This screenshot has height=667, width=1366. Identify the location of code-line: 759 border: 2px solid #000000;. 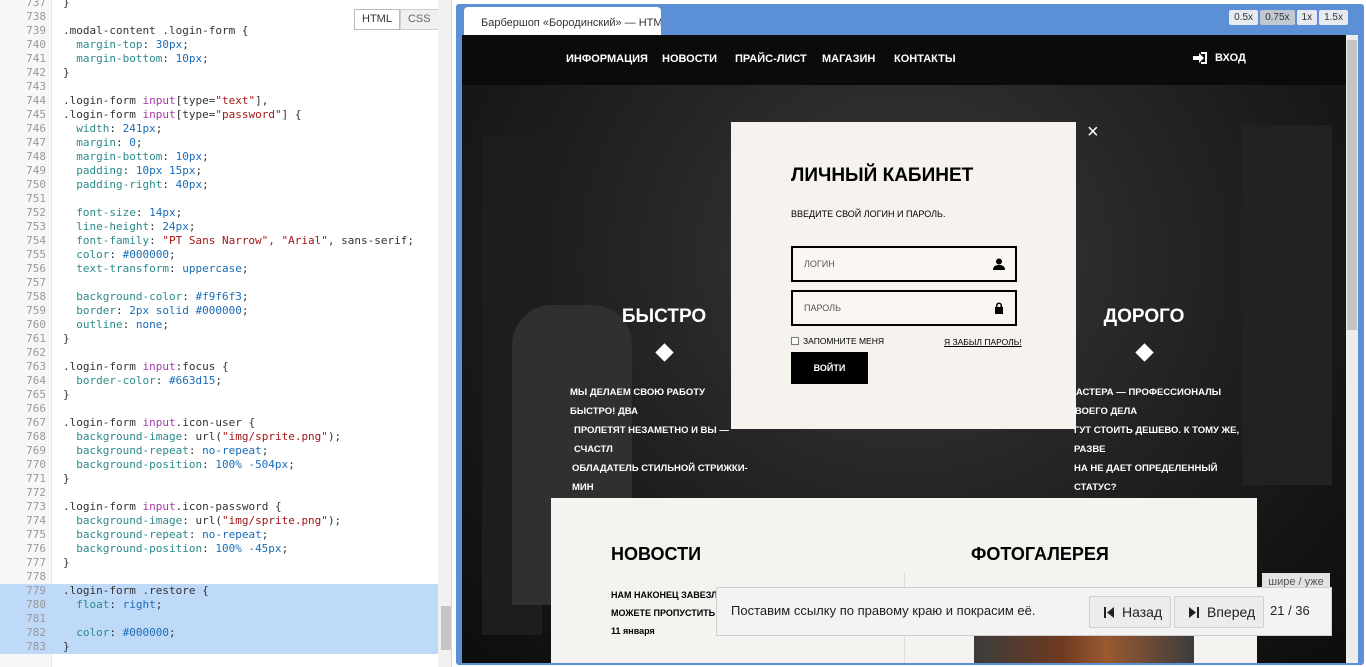
(219, 311).